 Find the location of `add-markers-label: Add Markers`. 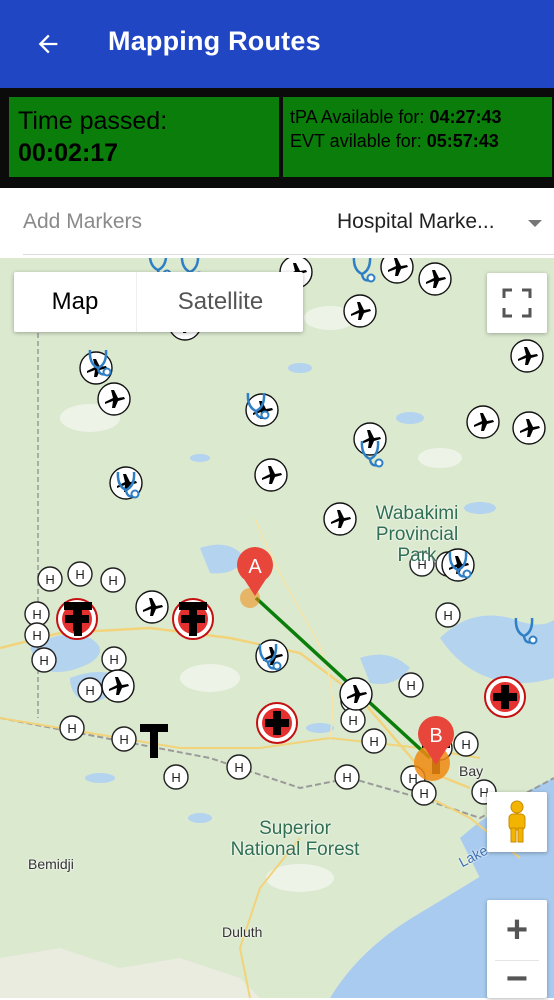

add-markers-label: Add Markers is located at coordinates (83, 221).